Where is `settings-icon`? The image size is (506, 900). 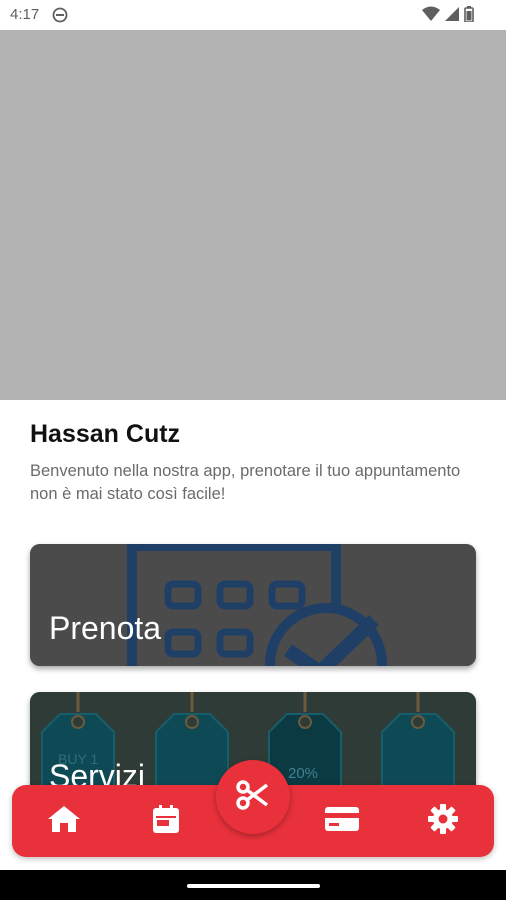
settings-icon is located at coordinates (443, 821).